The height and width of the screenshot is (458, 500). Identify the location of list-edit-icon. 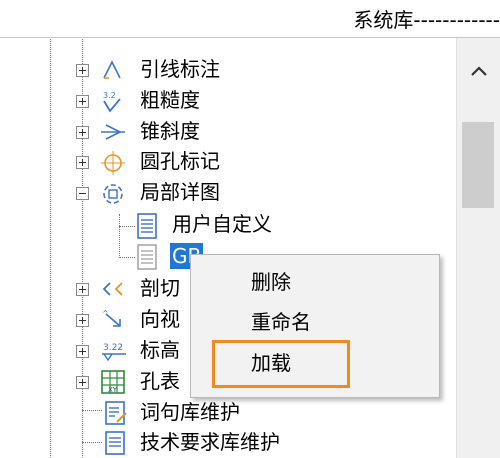
(116, 412).